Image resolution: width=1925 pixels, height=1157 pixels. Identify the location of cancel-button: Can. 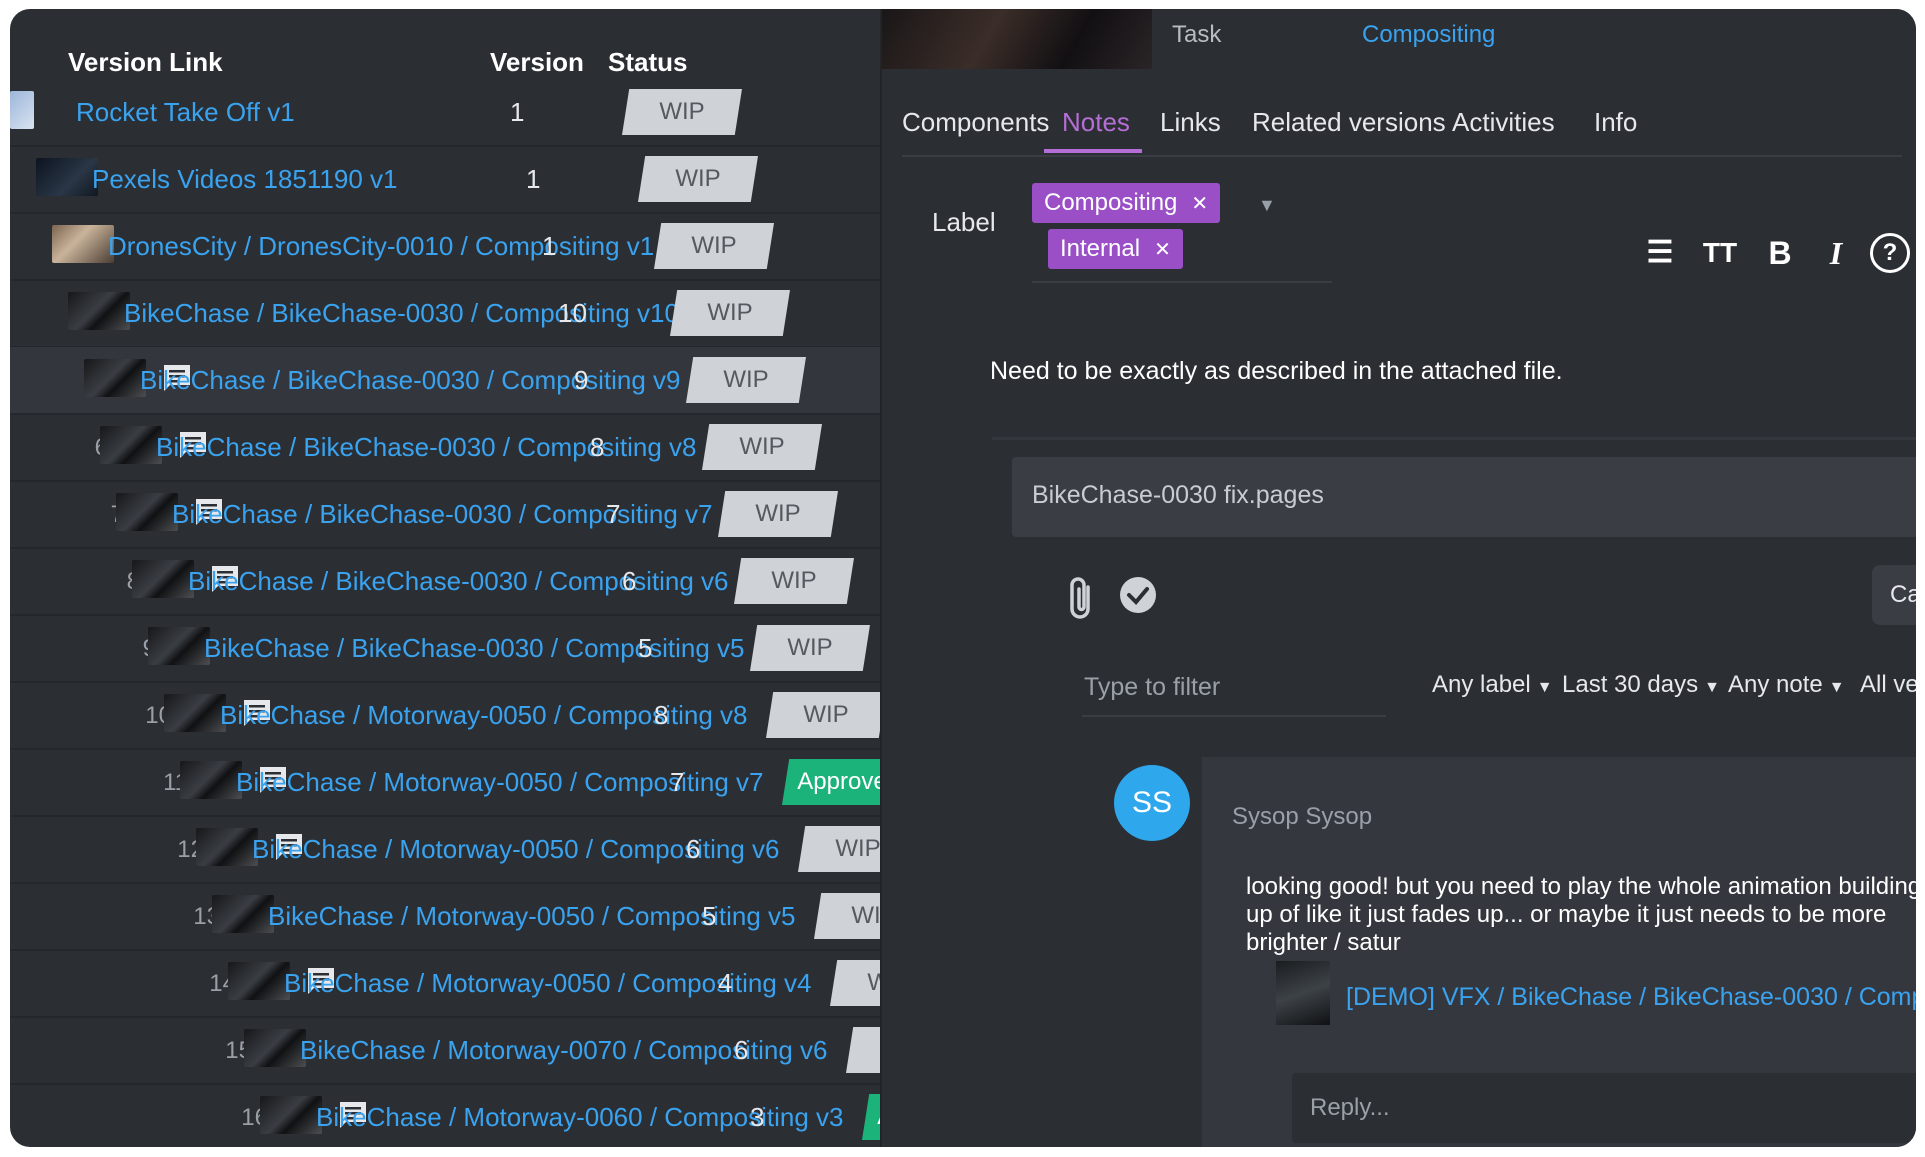
(1894, 595).